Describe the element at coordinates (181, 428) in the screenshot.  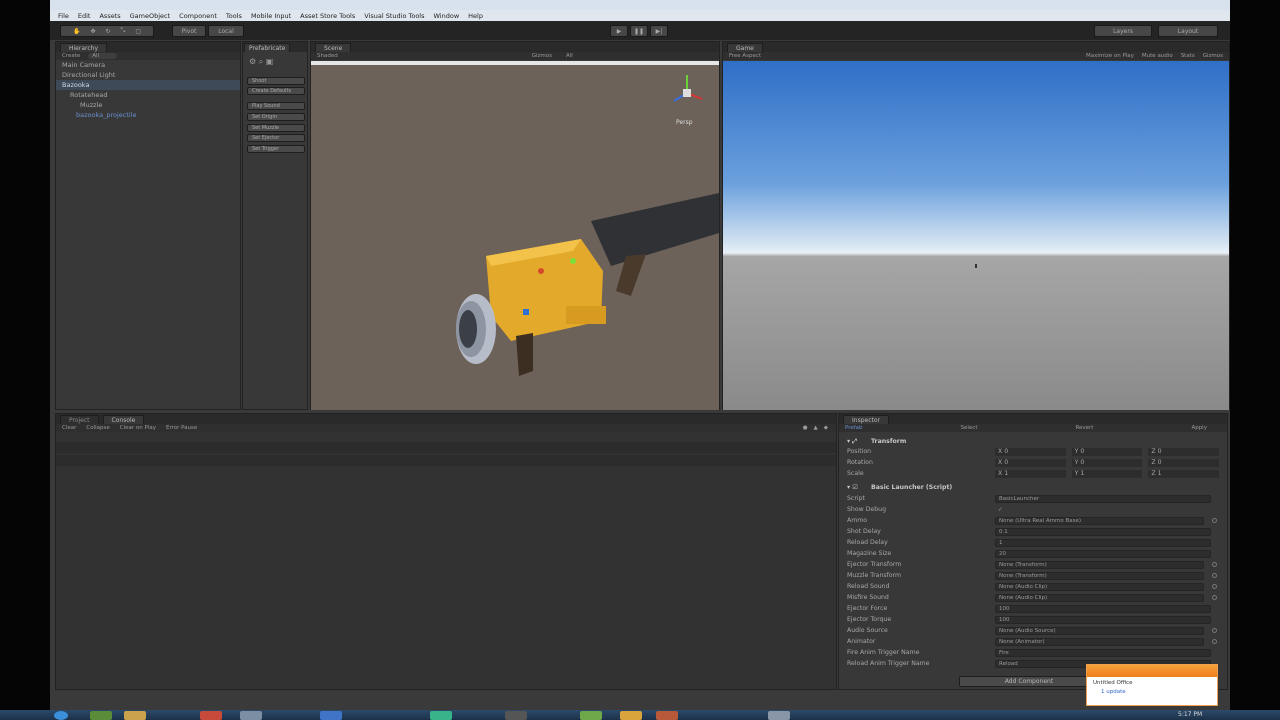
I see `console-error-pause-toggle: Error Pause` at that location.